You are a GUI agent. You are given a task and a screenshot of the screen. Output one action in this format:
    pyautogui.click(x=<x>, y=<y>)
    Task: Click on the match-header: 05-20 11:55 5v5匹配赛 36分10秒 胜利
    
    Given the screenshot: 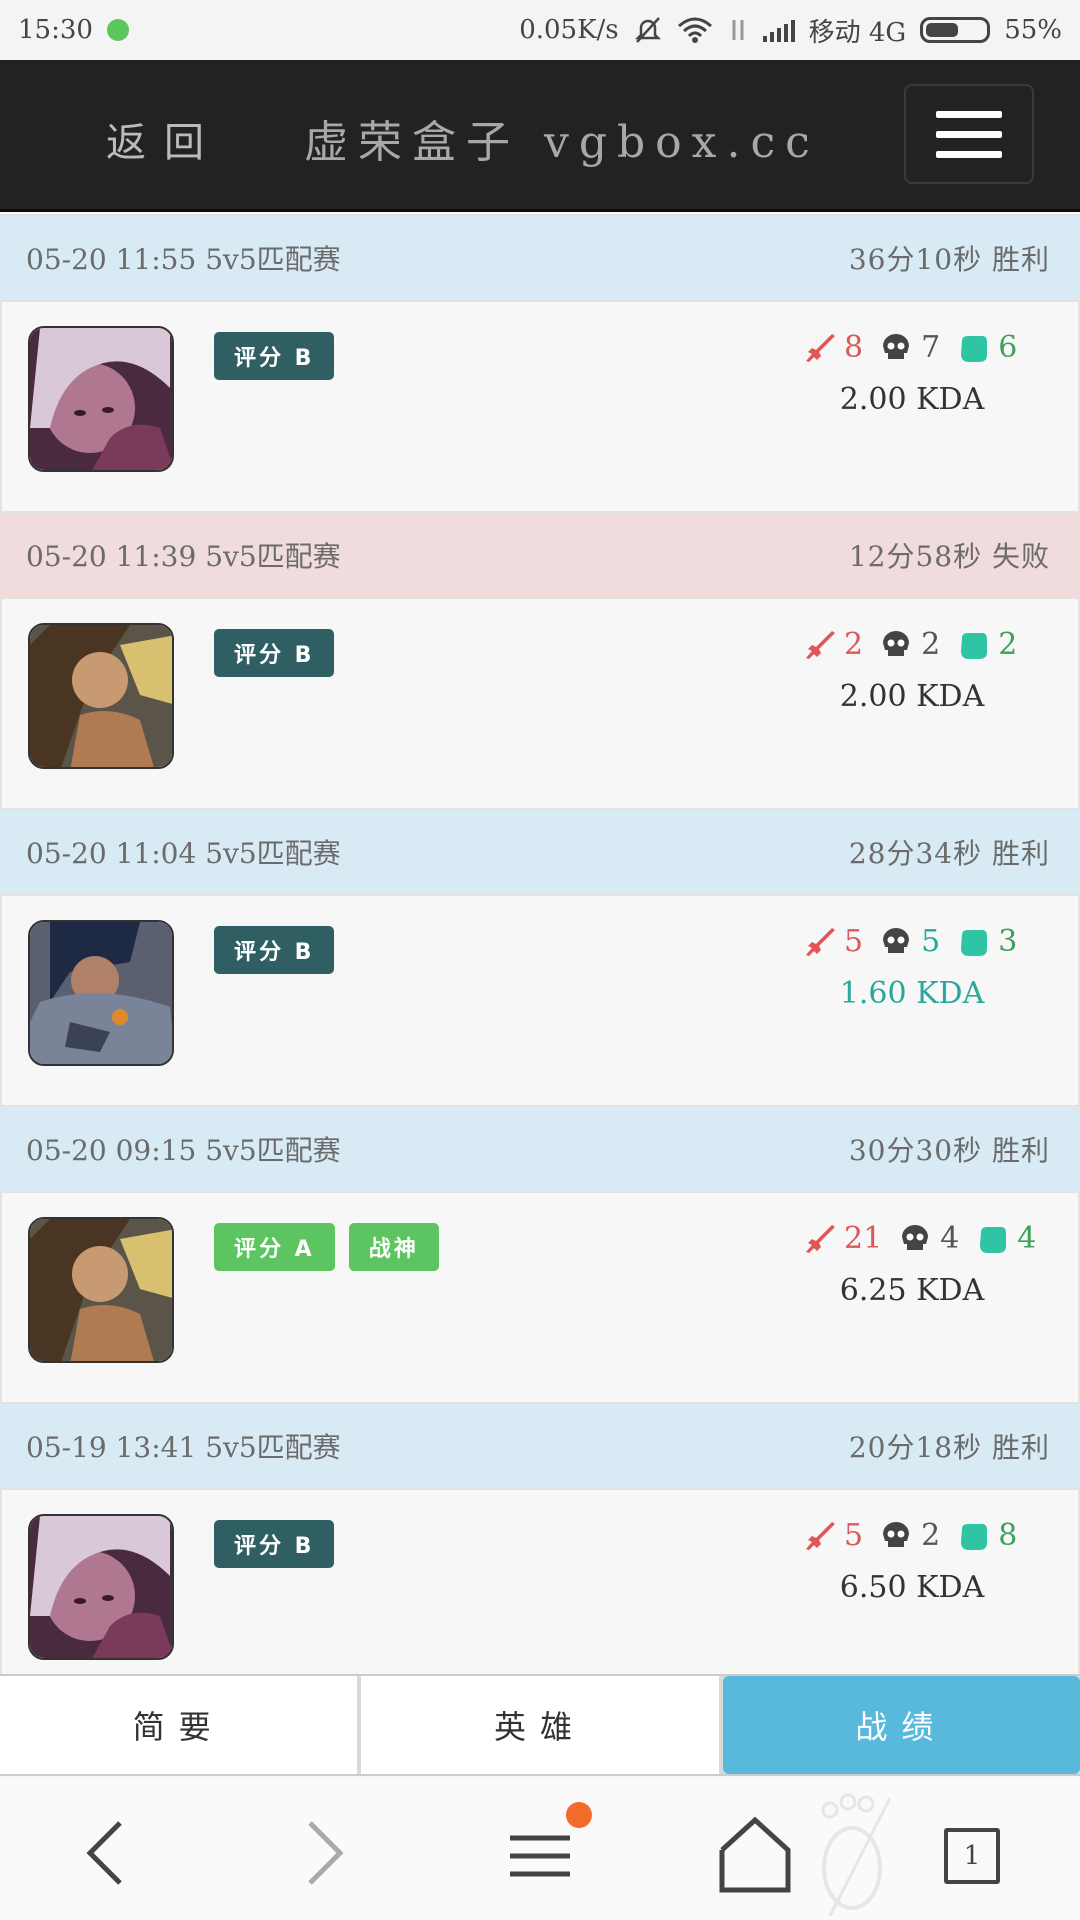 What is the action you would take?
    pyautogui.click(x=540, y=258)
    